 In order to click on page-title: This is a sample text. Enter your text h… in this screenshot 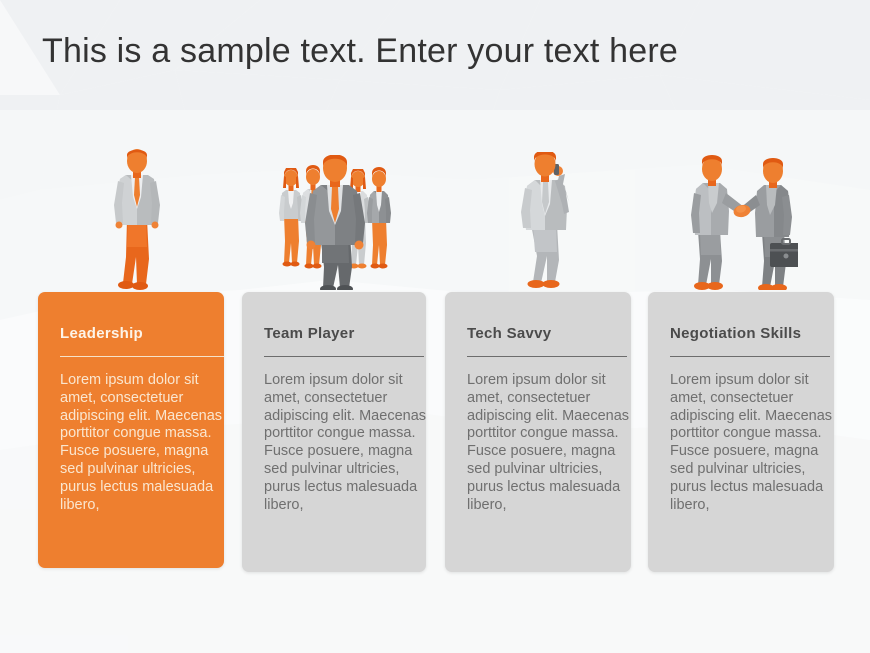, I will do `click(360, 51)`.